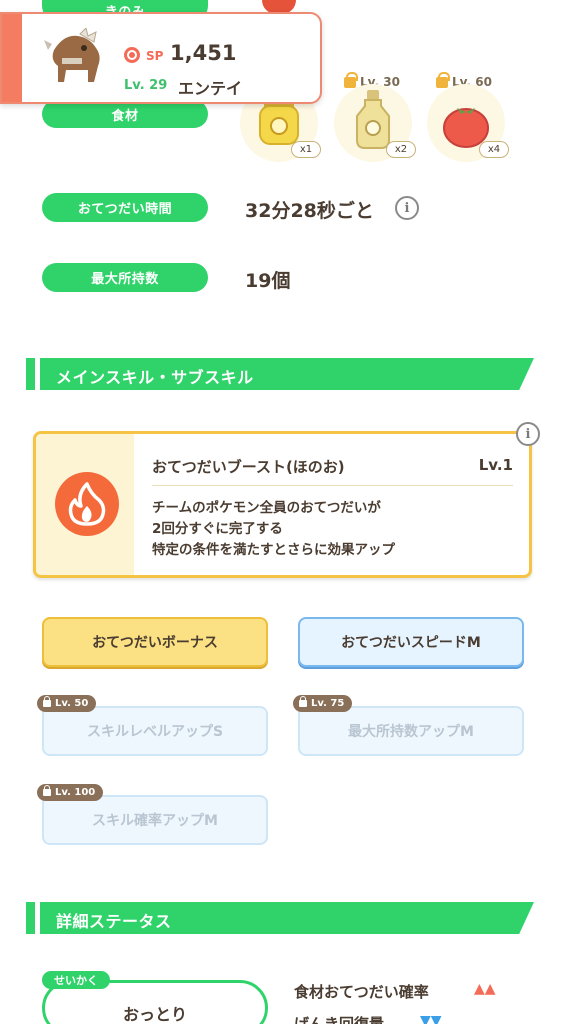 The image size is (565, 1024). I want to click on main-skill-info-icon: i, so click(528, 434).